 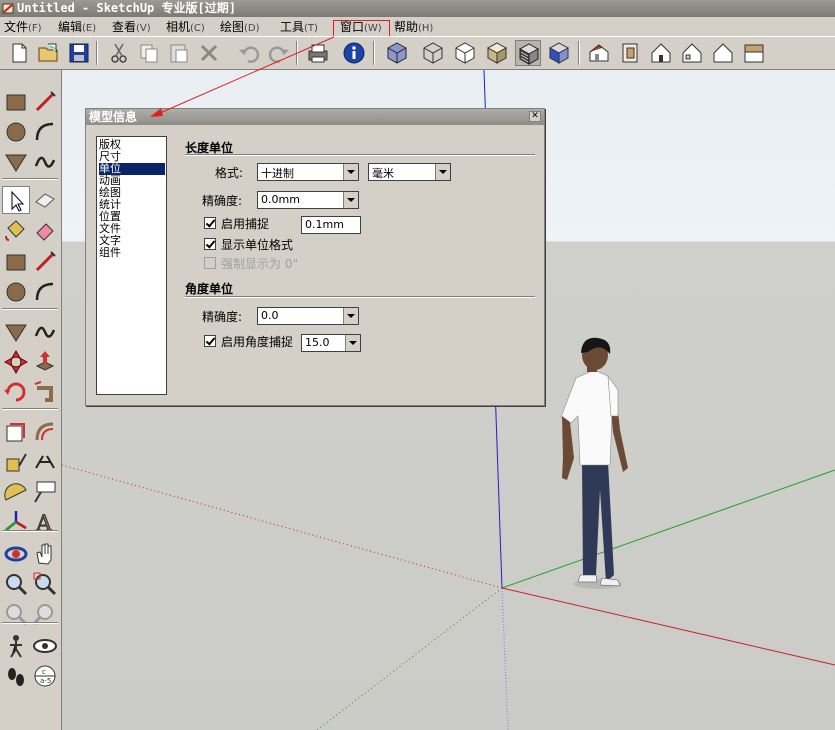 What do you see at coordinates (132, 253) in the screenshot?
I see `category-item: 组件` at bounding box center [132, 253].